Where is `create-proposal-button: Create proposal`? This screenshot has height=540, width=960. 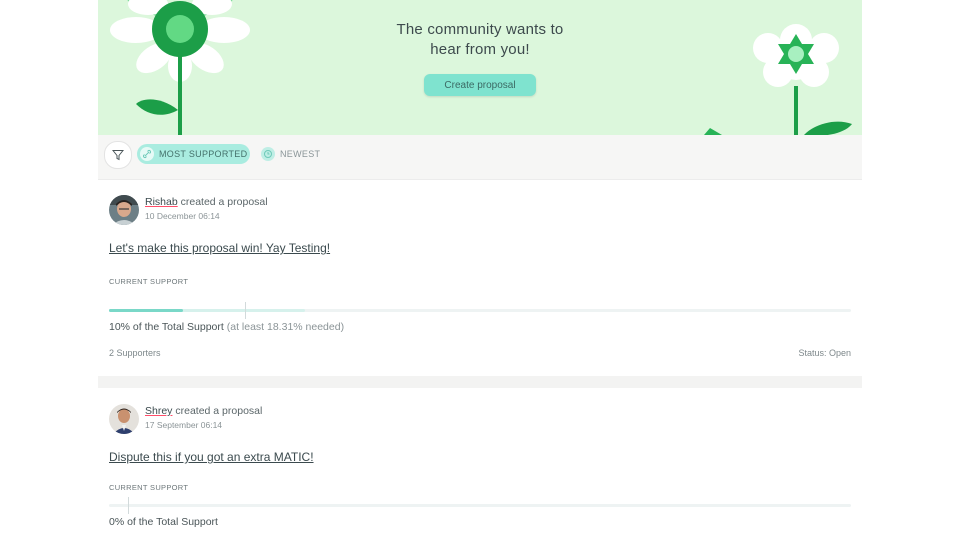 create-proposal-button: Create proposal is located at coordinates (480, 85).